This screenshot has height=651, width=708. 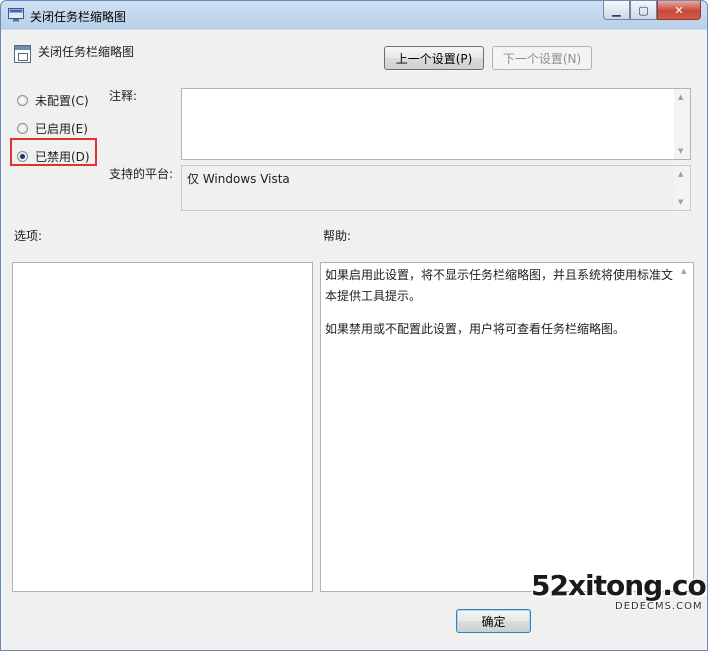 I want to click on next-setting-button: 下一个设置(N), so click(x=542, y=58).